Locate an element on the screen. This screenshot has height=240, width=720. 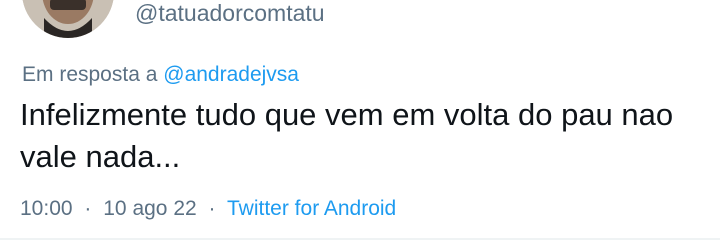
avatar is located at coordinates (68, 19).